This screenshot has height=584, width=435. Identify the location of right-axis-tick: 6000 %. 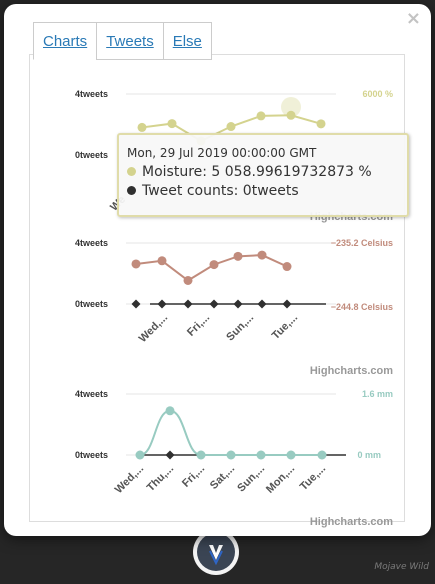
(377, 94).